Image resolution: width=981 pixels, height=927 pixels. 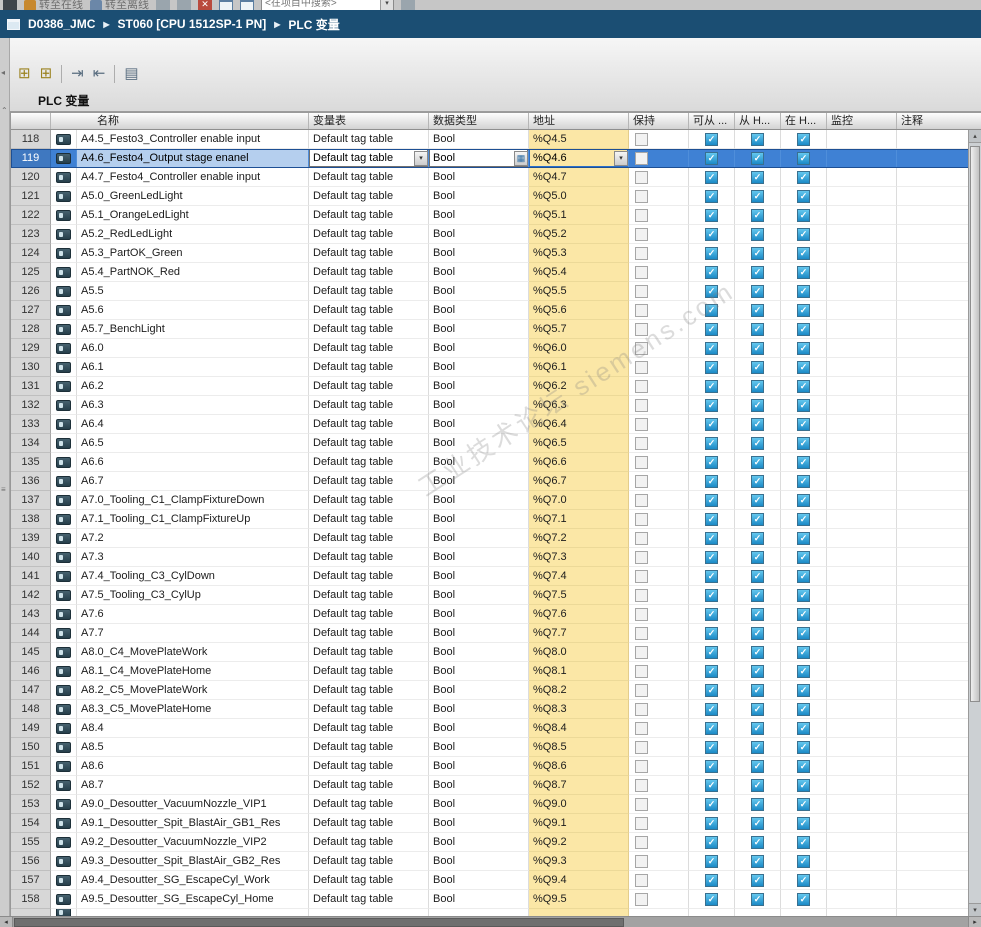 What do you see at coordinates (31, 823) in the screenshot?
I see `row-number: 154` at bounding box center [31, 823].